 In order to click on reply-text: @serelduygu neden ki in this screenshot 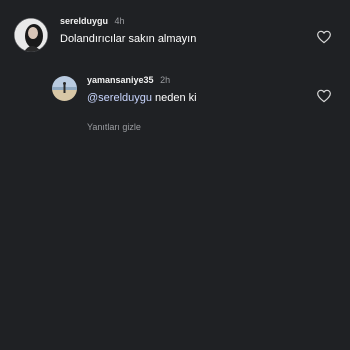, I will do `click(142, 98)`.